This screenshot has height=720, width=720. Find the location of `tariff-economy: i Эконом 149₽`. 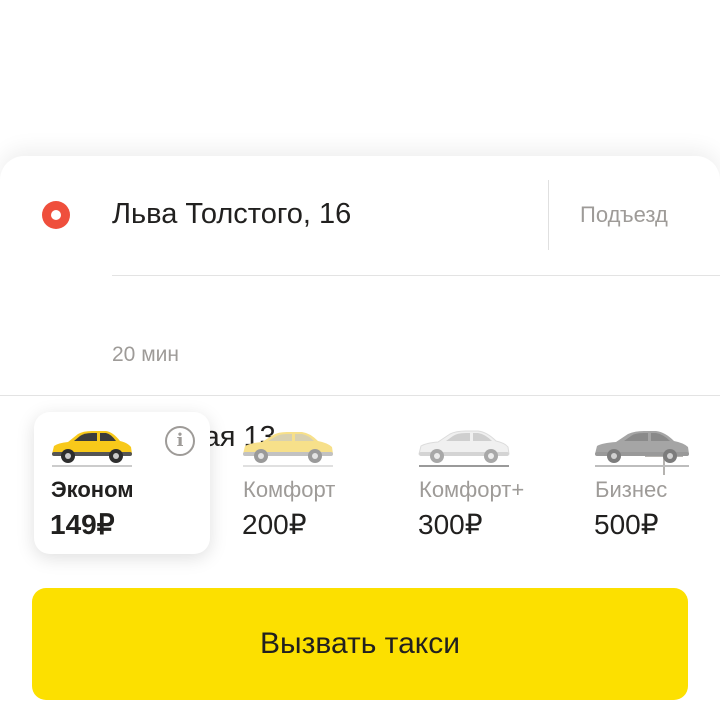

tariff-economy: i Эконом 149₽ is located at coordinates (122, 483).